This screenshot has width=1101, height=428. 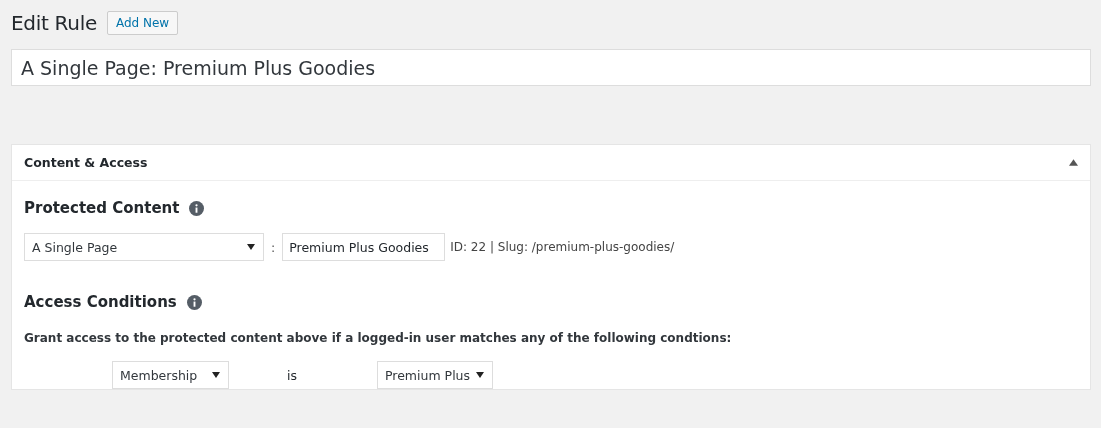 What do you see at coordinates (144, 247) in the screenshot?
I see `content-type-select: A Single Page` at bounding box center [144, 247].